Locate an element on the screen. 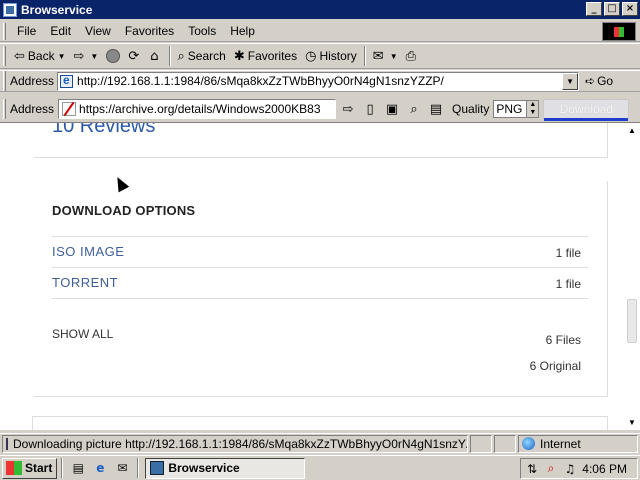 This screenshot has height=480, width=640. address-label: Address is located at coordinates (32, 81).